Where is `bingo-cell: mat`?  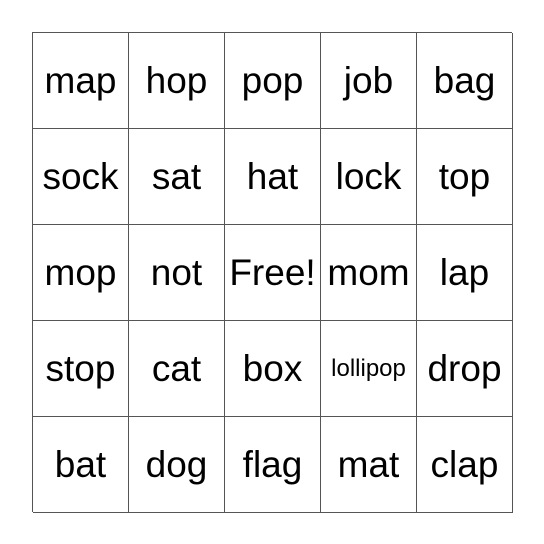
bingo-cell: mat is located at coordinates (369, 465).